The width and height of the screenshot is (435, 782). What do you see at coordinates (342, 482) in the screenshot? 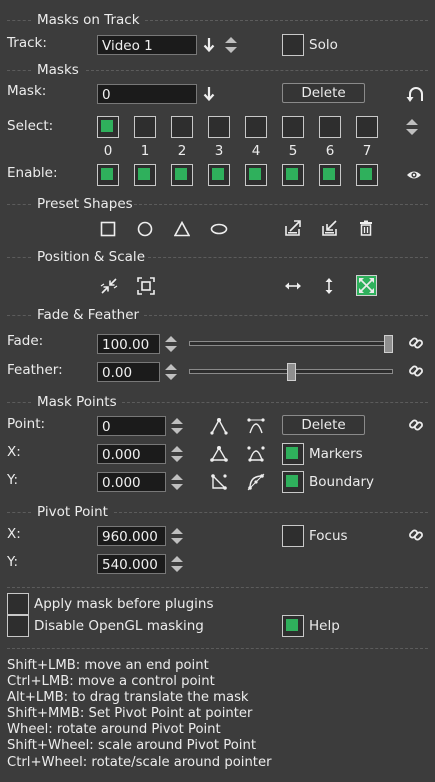
I see `boundary-label: Boundary` at bounding box center [342, 482].